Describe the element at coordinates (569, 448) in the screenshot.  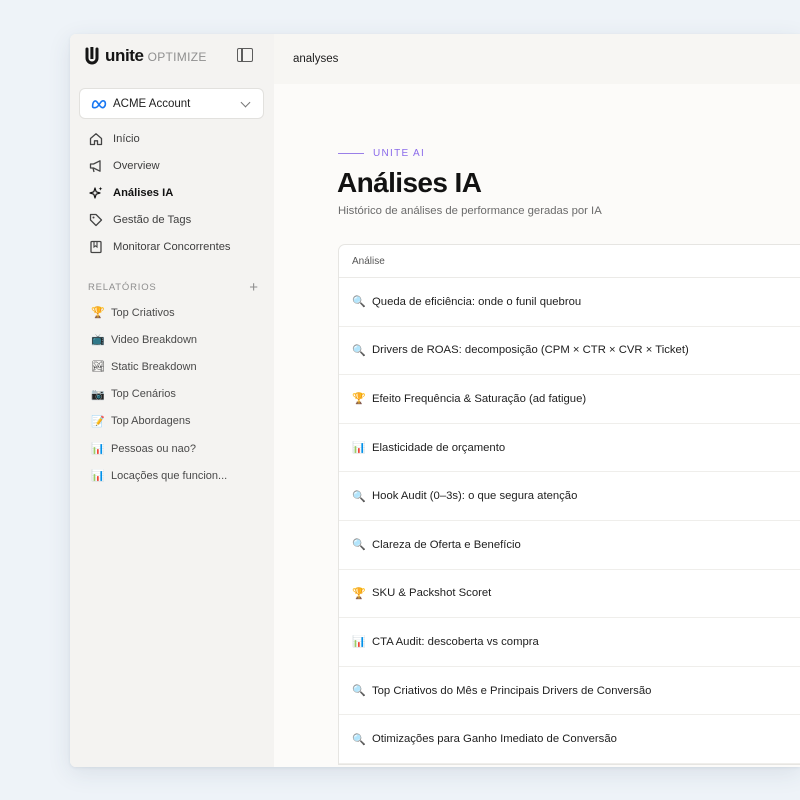
I see `table-row: 📊 Elasticidade de orçamento` at that location.